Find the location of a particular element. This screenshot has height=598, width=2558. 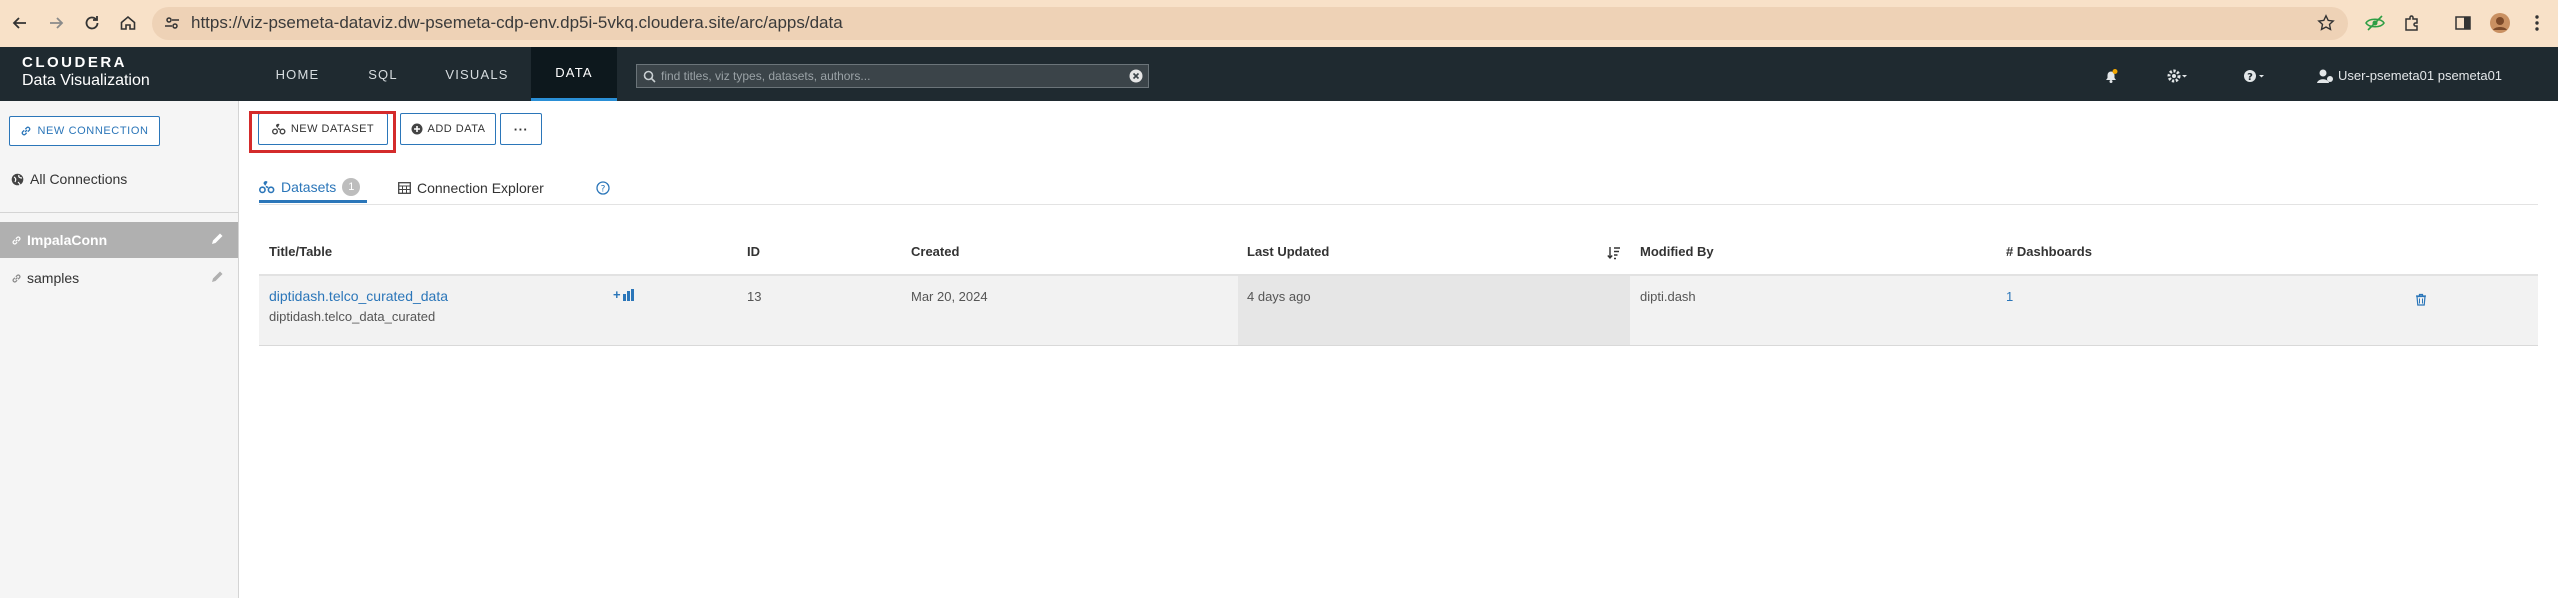

new-dashboard-plus: + is located at coordinates (617, 294).